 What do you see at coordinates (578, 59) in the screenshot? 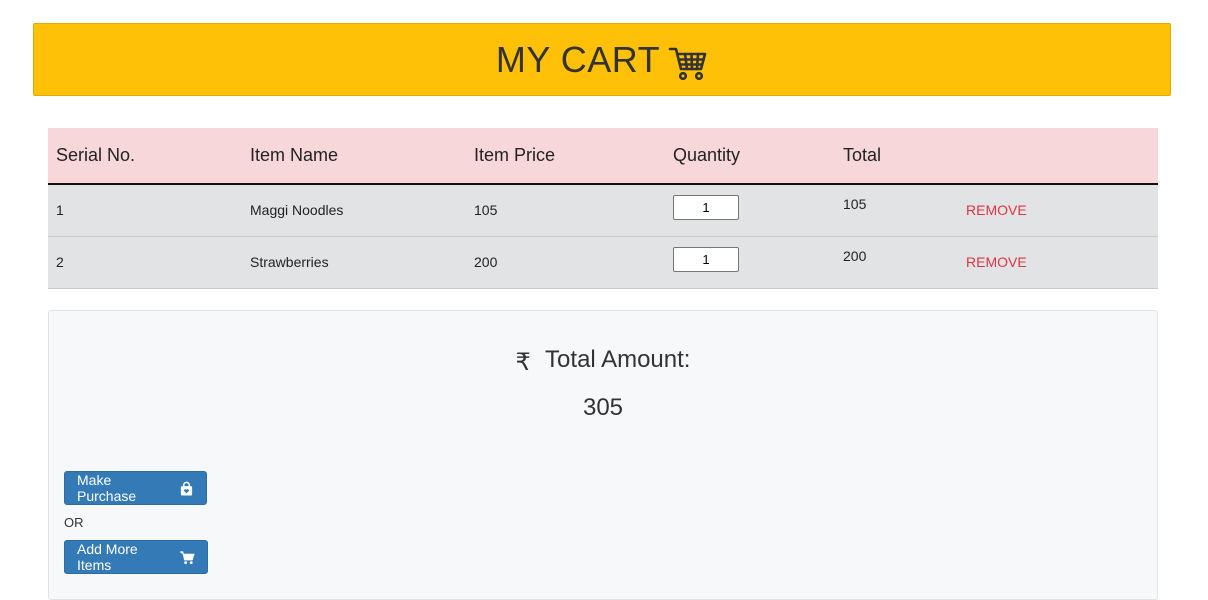
I see `page-title: MY CART` at bounding box center [578, 59].